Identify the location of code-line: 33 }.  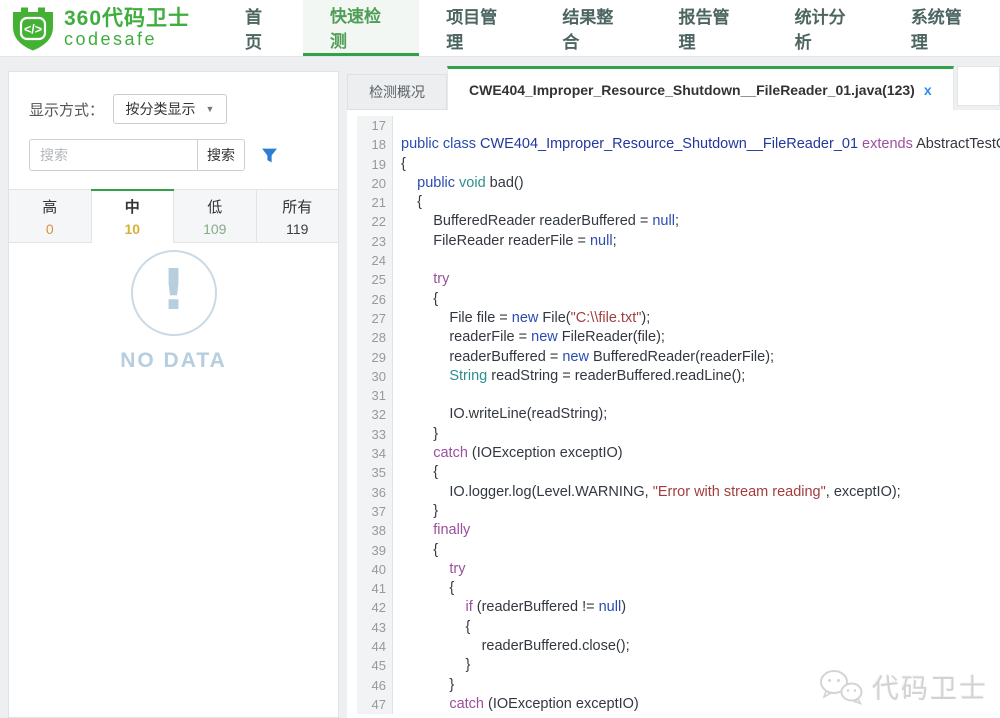
(678, 434).